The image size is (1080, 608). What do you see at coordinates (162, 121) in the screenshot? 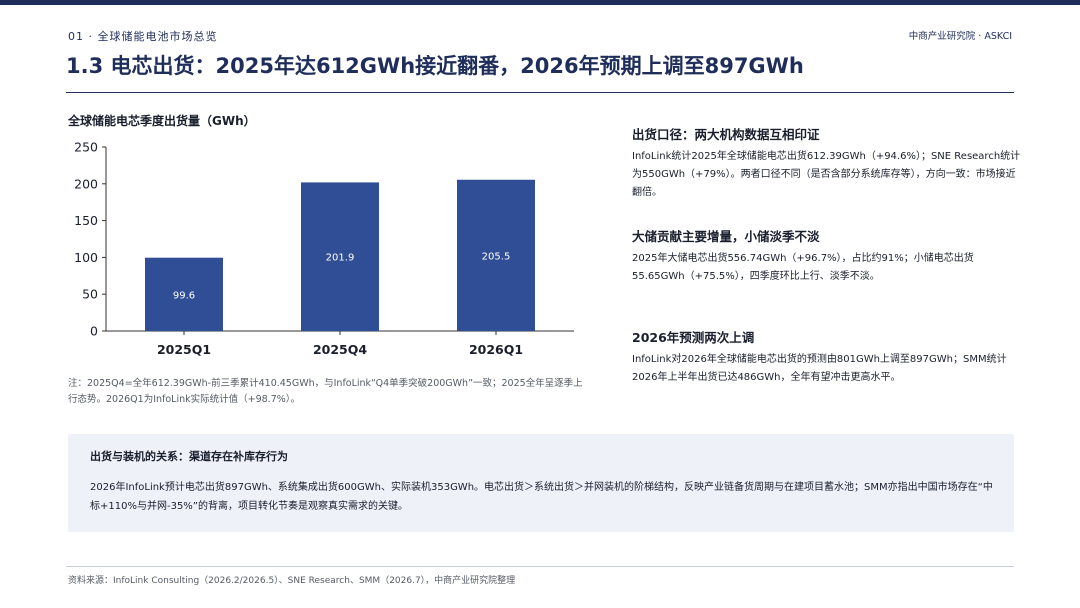
I see `chart-title: 全球储能电芯季度出货量（GWh）` at bounding box center [162, 121].